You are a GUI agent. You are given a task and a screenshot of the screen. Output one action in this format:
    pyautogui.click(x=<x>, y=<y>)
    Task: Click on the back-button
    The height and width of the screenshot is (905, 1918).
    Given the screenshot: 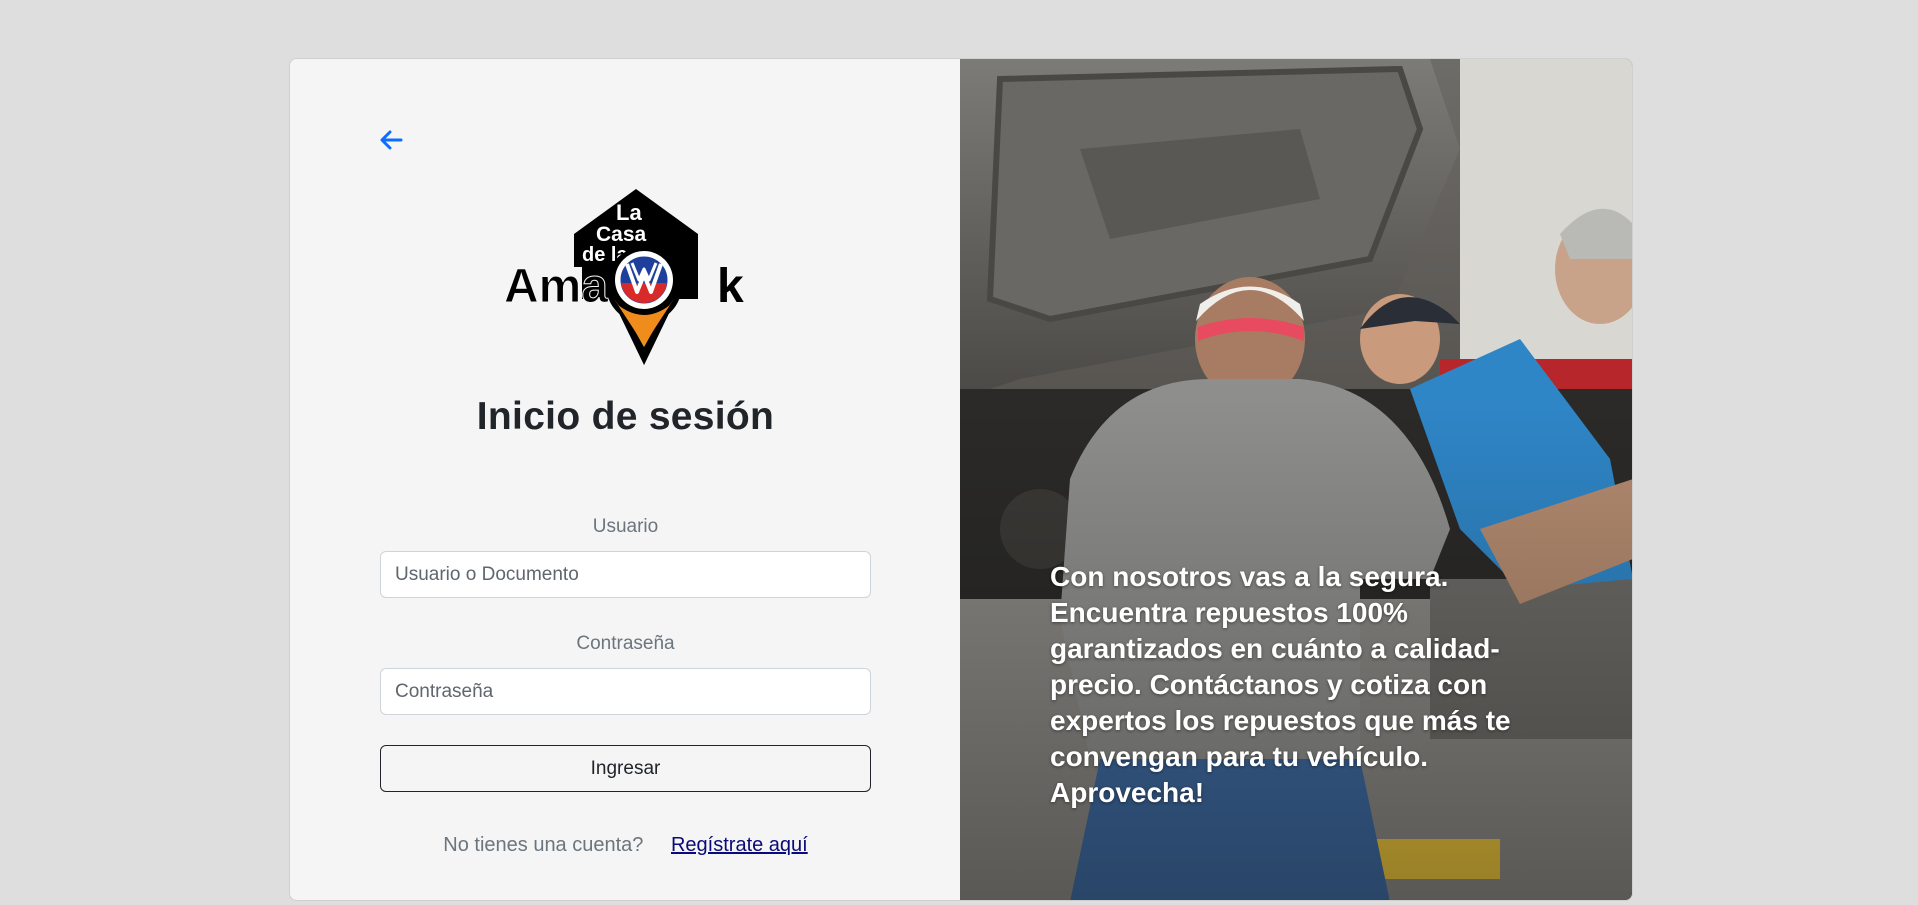 What is the action you would take?
    pyautogui.click(x=391, y=140)
    